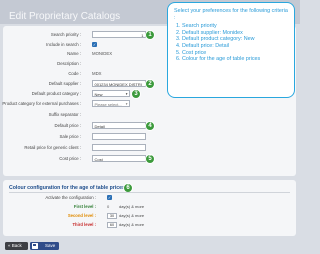 Image resolution: width=320 pixels, height=254 pixels. I want to click on badge-4: 4, so click(150, 125).